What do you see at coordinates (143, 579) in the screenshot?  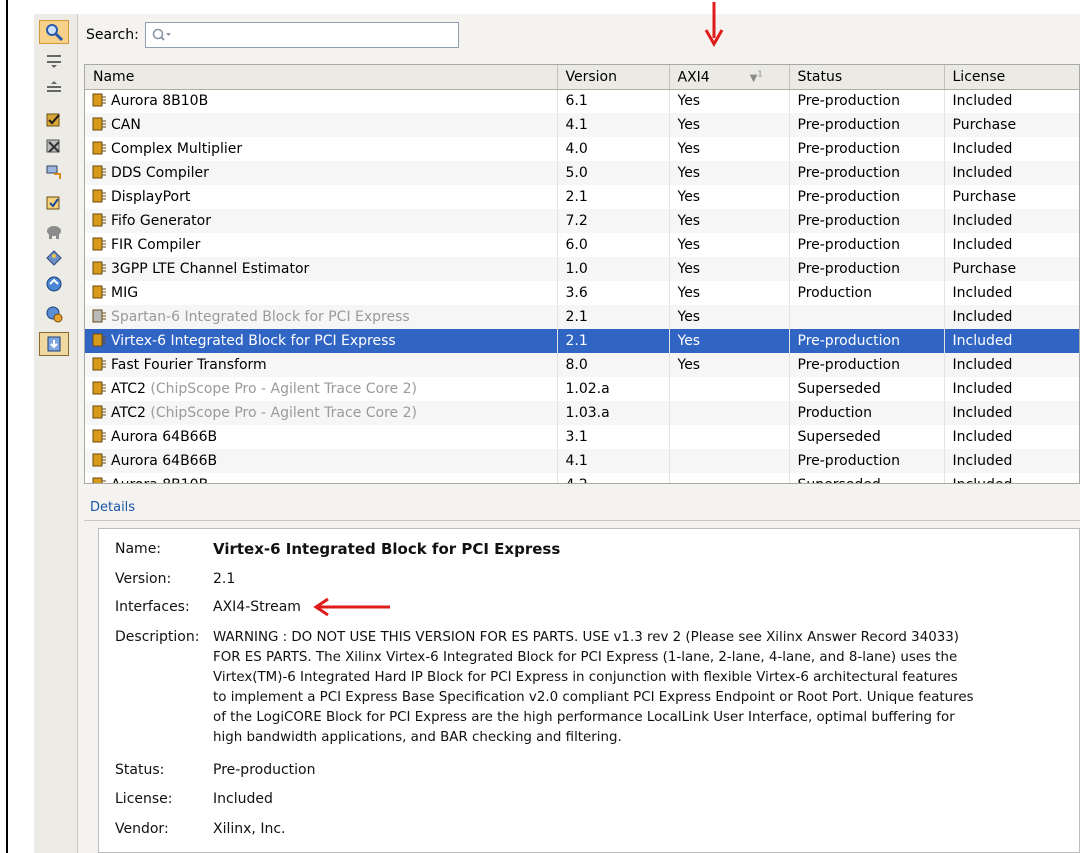 I see `detail-version-label: Version:` at bounding box center [143, 579].